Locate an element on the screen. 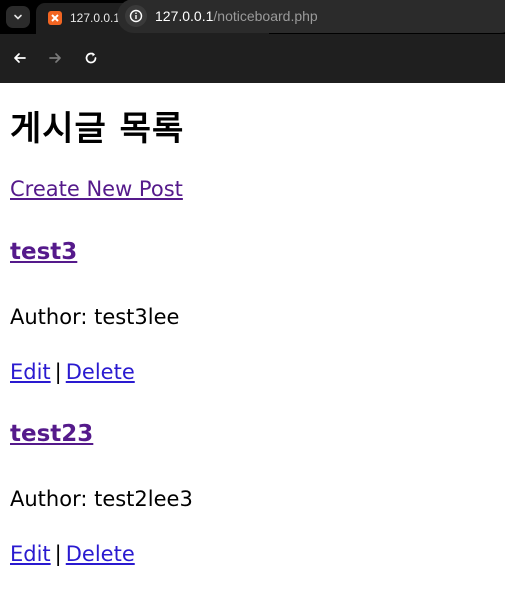  forward-arrow-icon is located at coordinates (55, 58).